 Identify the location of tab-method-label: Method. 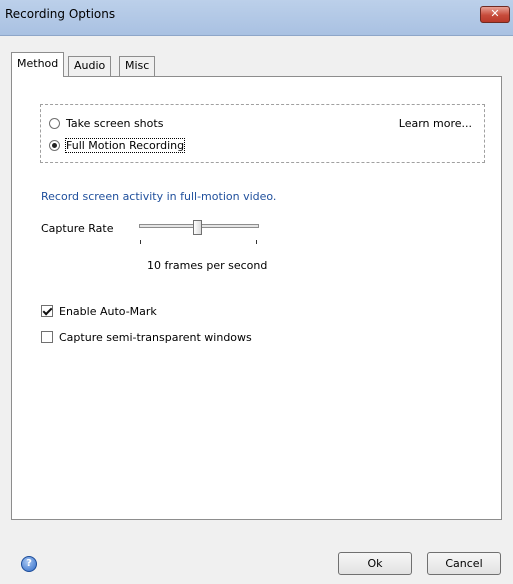
(38, 63).